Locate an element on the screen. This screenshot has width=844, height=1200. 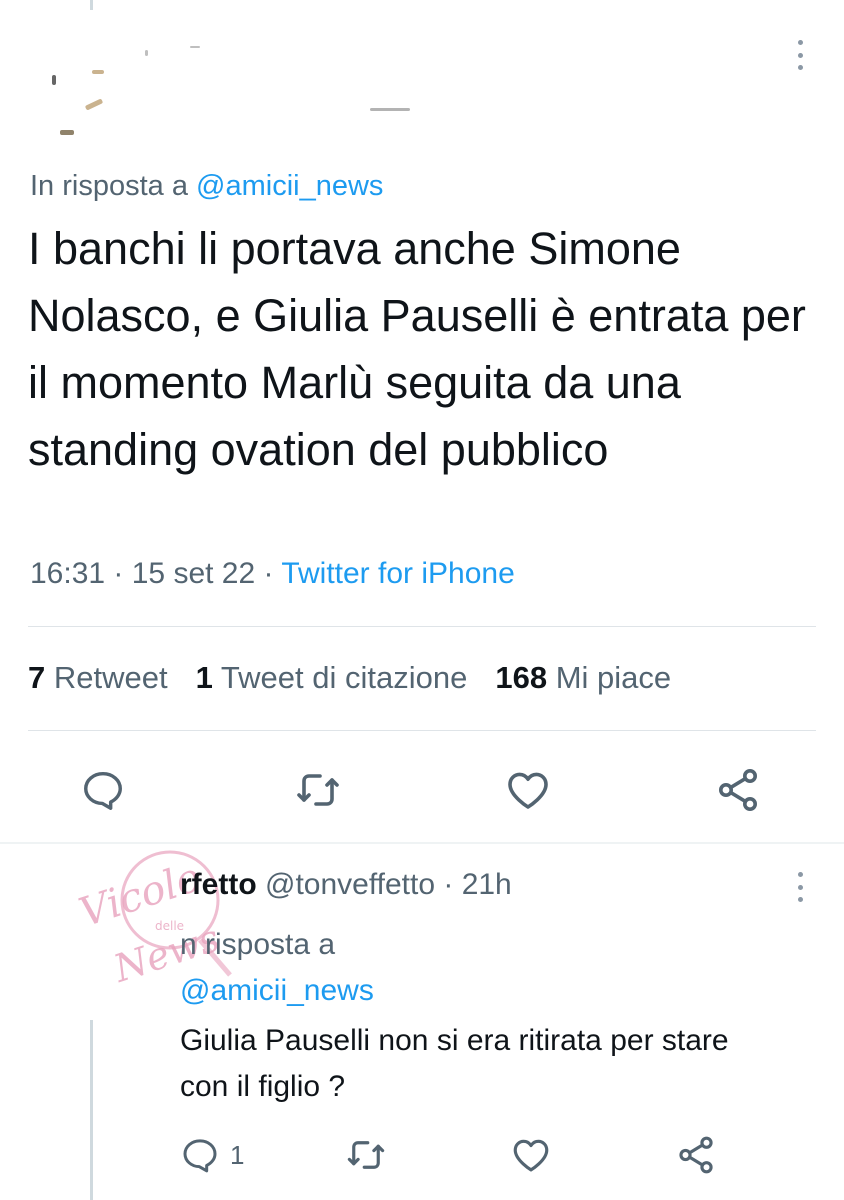
tweet-time-ago: 21h is located at coordinates (487, 884).